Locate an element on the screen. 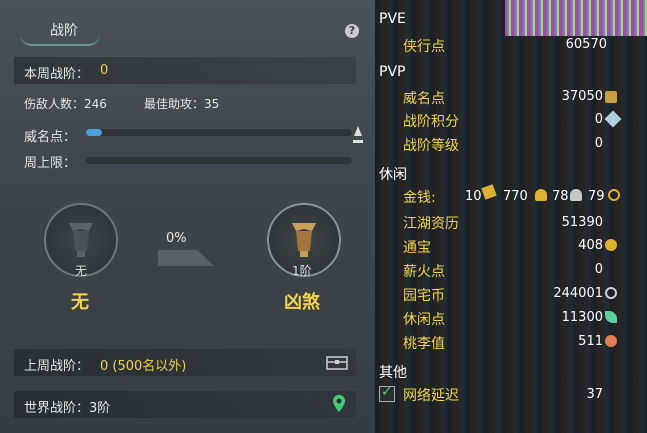 The width and height of the screenshot is (647, 433). prestige-progress-fill is located at coordinates (94, 132).